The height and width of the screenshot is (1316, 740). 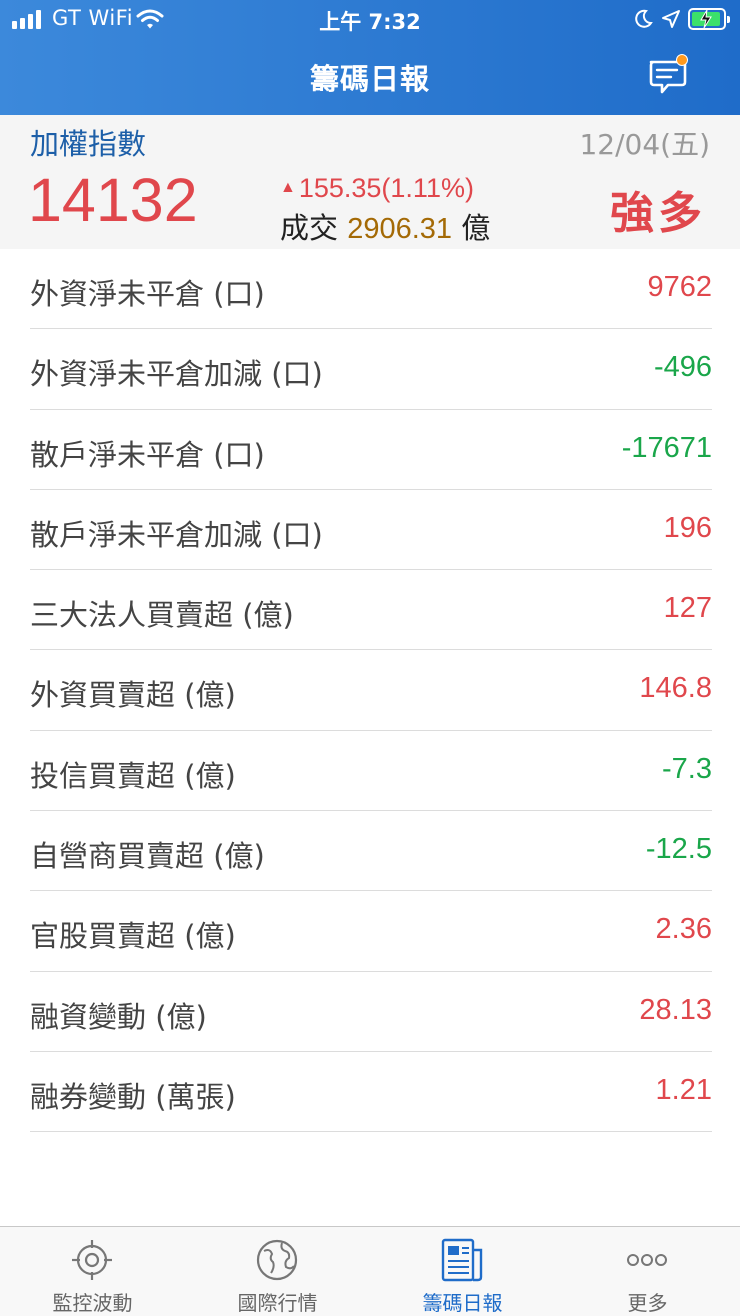 I want to click on item-label: 官股買賣超 (億), so click(x=133, y=936).